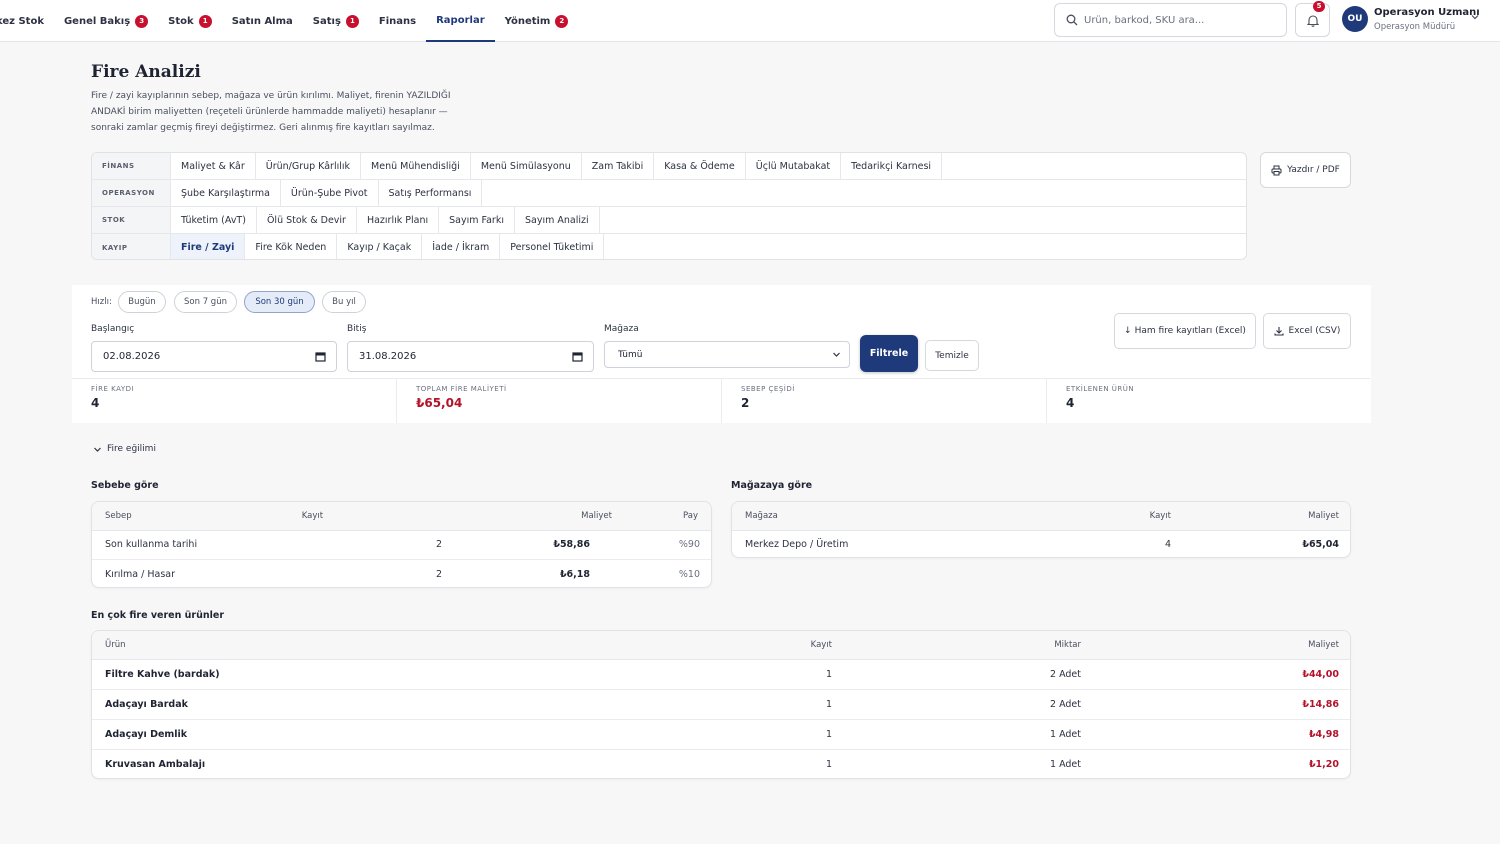 The image size is (1500, 844). Describe the element at coordinates (413, 545) in the screenshot. I see `cell-kayit: 2` at that location.